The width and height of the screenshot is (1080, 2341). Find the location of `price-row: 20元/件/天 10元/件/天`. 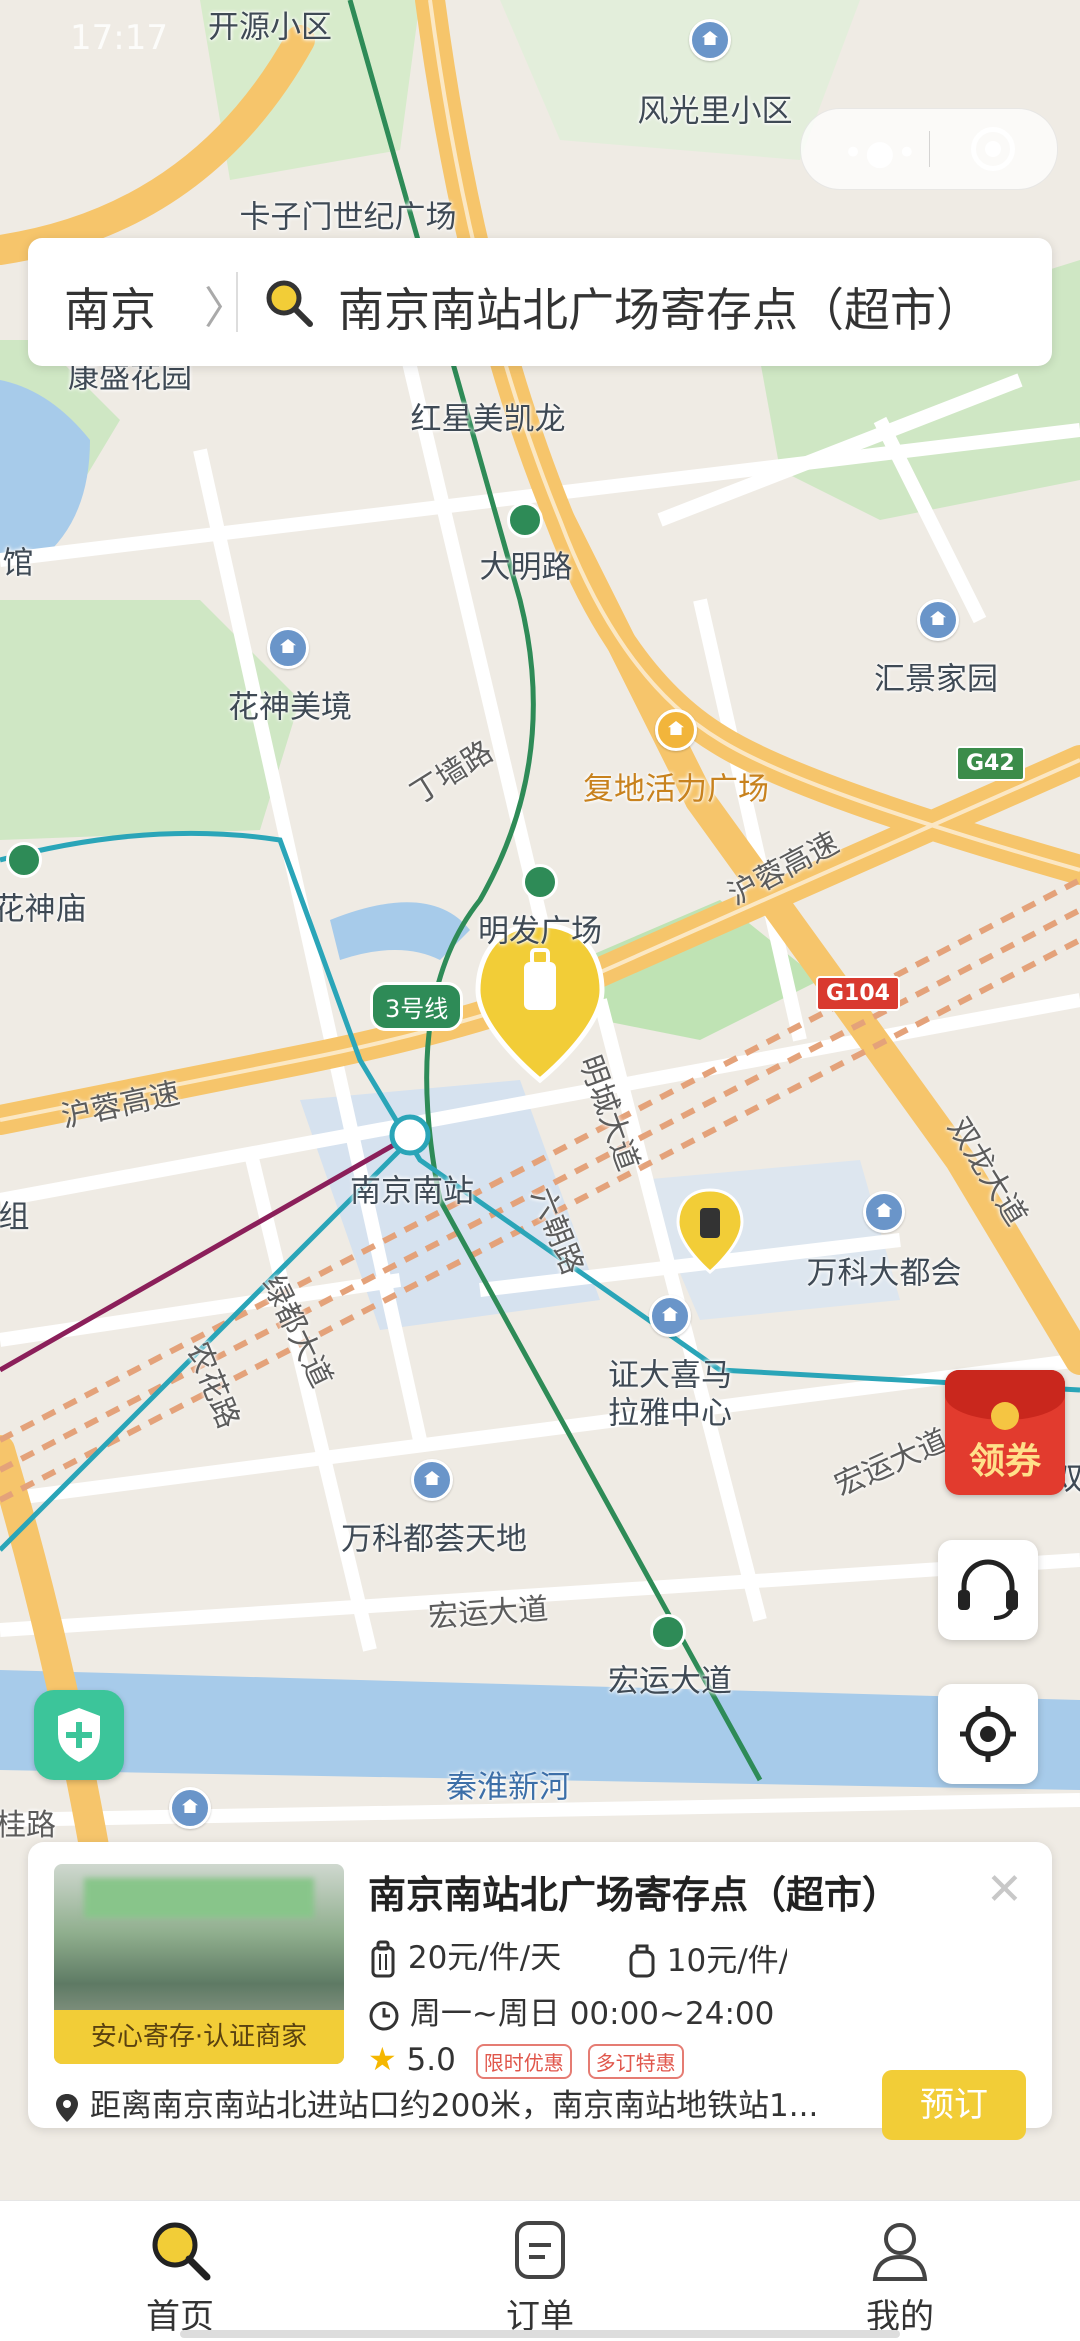

price-row: 20元/件/天 10元/件/天 is located at coordinates (577, 1956).